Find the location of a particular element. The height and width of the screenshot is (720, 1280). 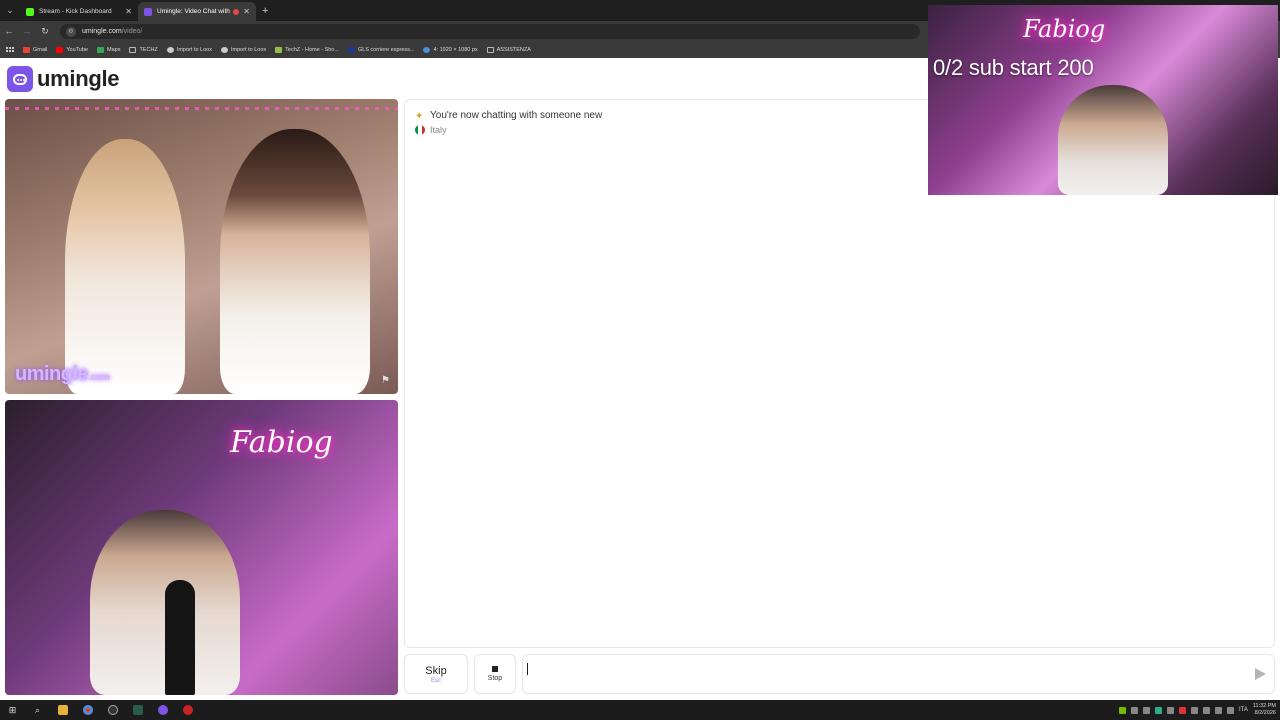

stranger-person-right is located at coordinates (295, 261).